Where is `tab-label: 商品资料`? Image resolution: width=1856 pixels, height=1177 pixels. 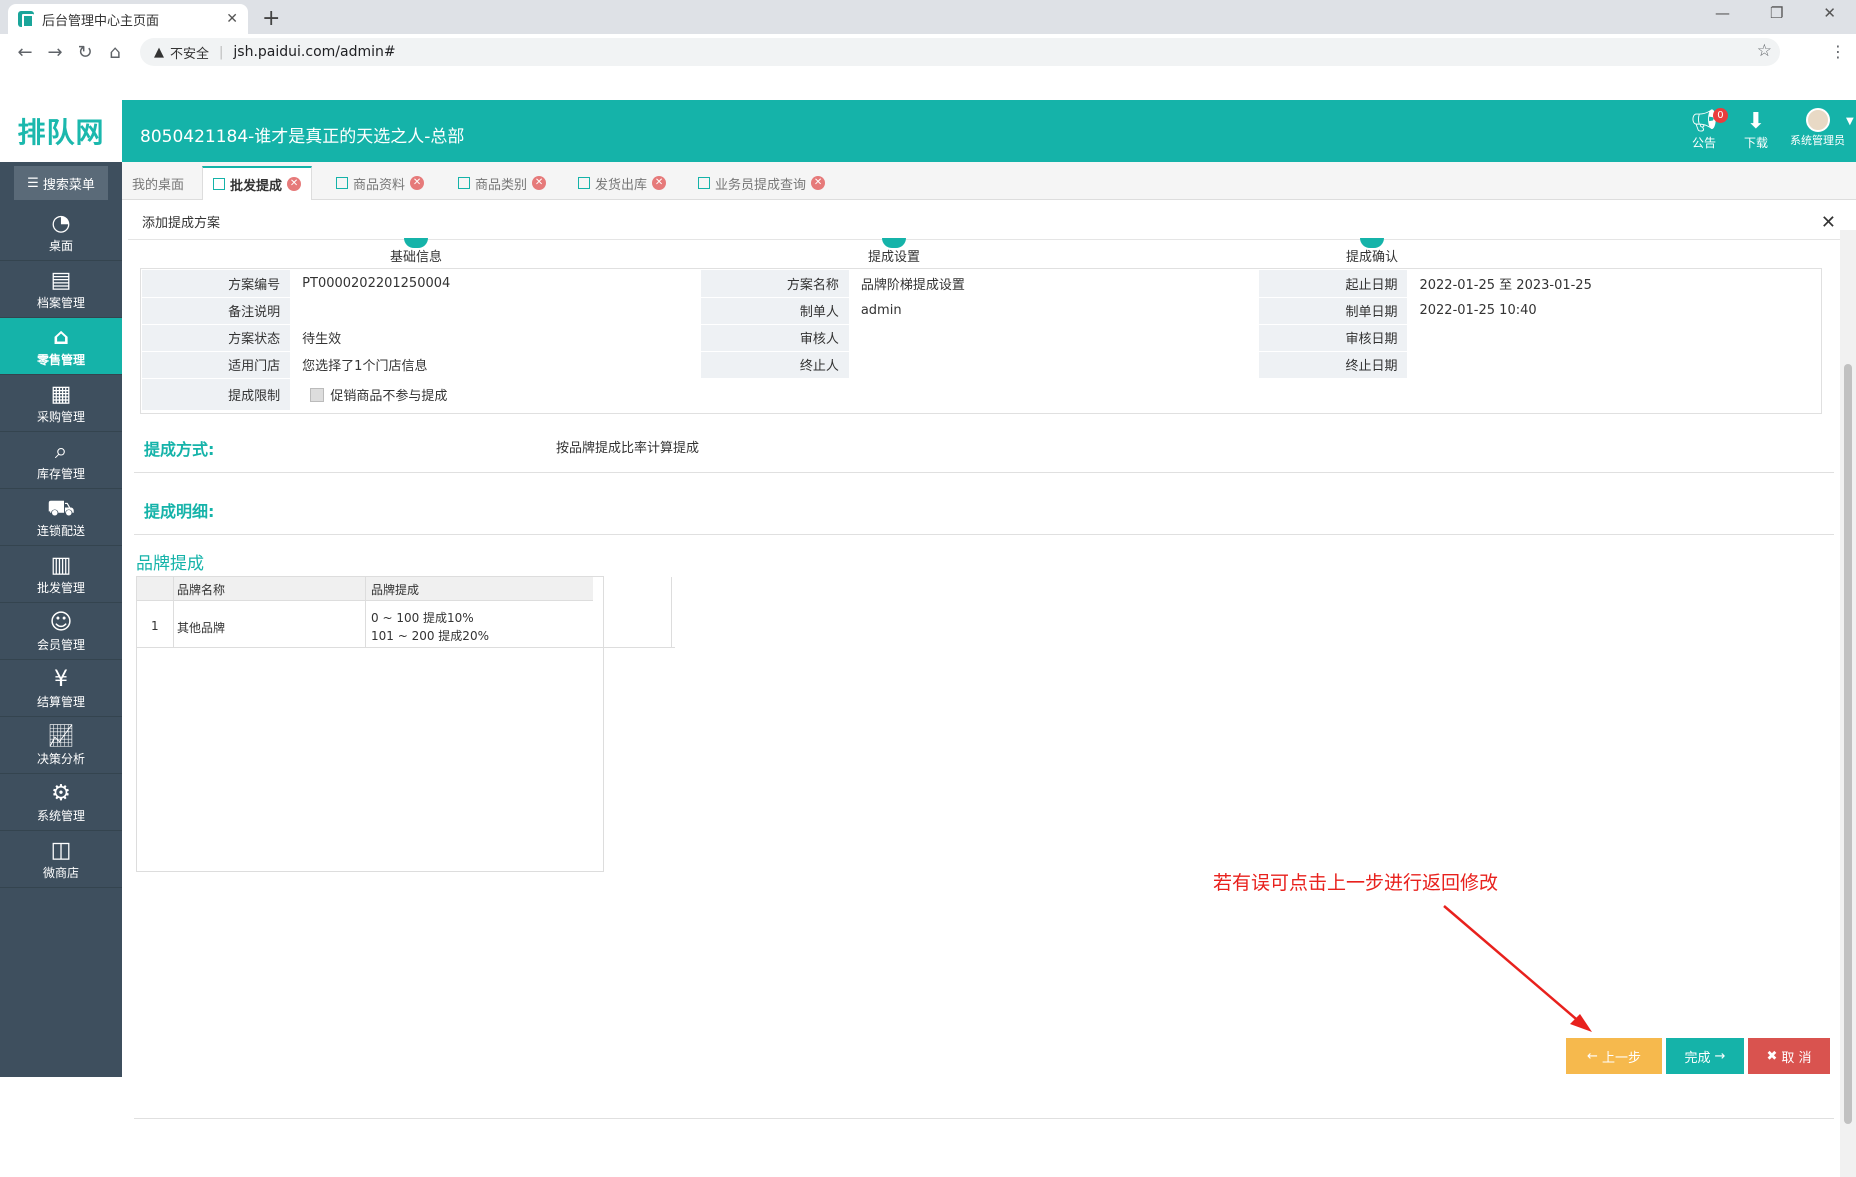 tab-label: 商品资料 is located at coordinates (379, 185).